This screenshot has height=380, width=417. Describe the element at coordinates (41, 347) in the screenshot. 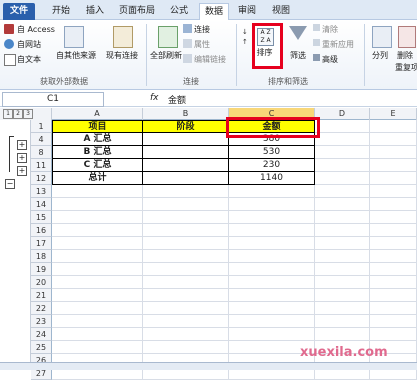

I see `row-header: 25` at that location.